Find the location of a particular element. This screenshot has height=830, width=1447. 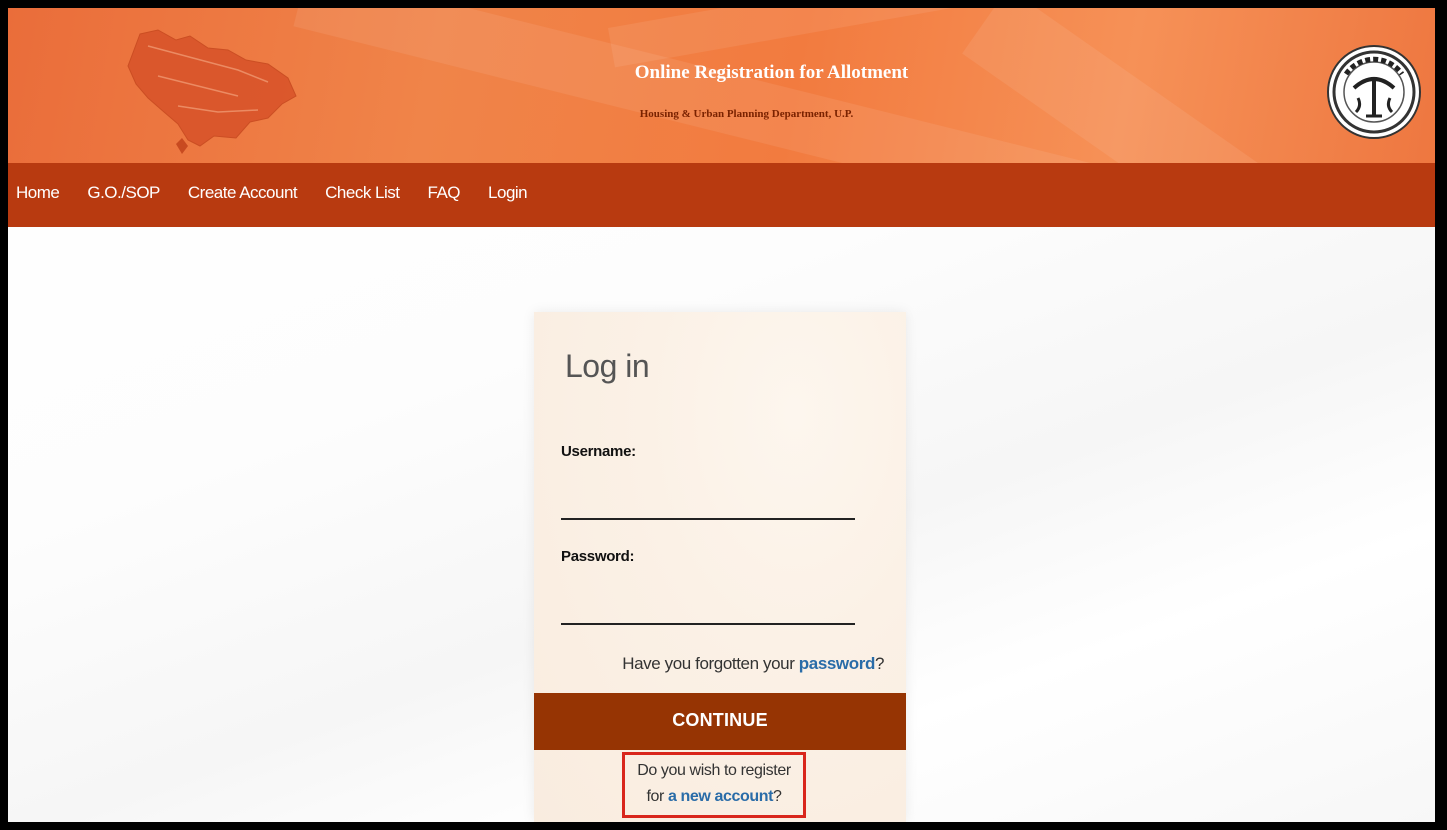

password-label: Password: is located at coordinates (598, 556).